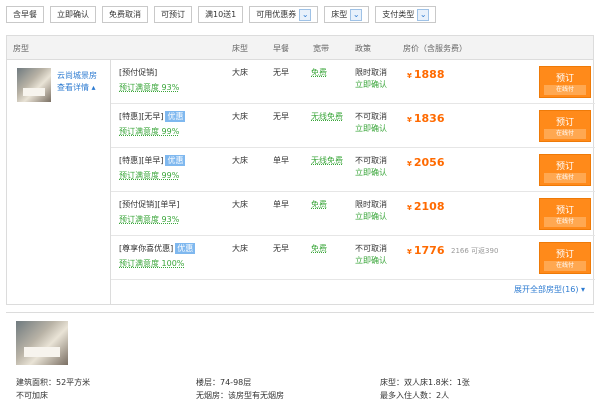 The height and width of the screenshot is (401, 600). Describe the element at coordinates (138, 72) in the screenshot. I see `rate-name: [预付促销]` at that location.